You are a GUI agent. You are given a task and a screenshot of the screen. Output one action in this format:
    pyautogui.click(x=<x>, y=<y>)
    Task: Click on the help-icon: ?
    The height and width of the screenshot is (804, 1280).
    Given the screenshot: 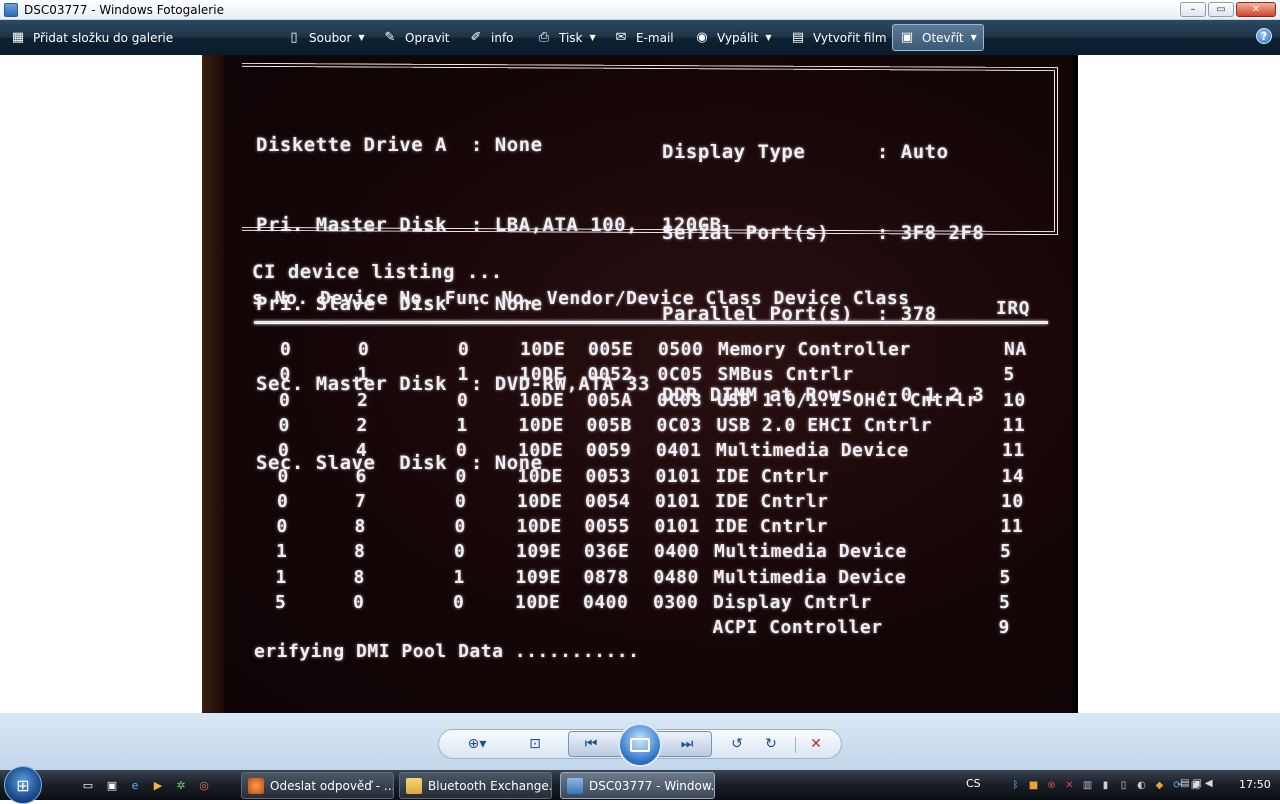 What is the action you would take?
    pyautogui.click(x=1264, y=36)
    